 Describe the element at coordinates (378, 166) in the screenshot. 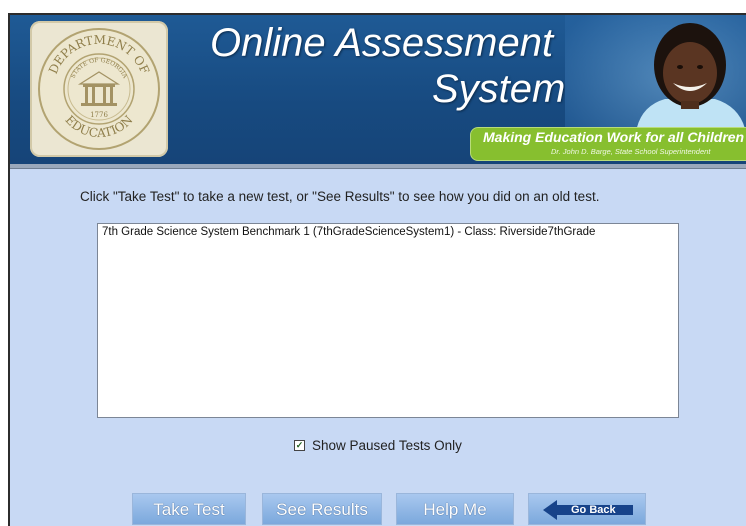

I see `header-divider` at that location.